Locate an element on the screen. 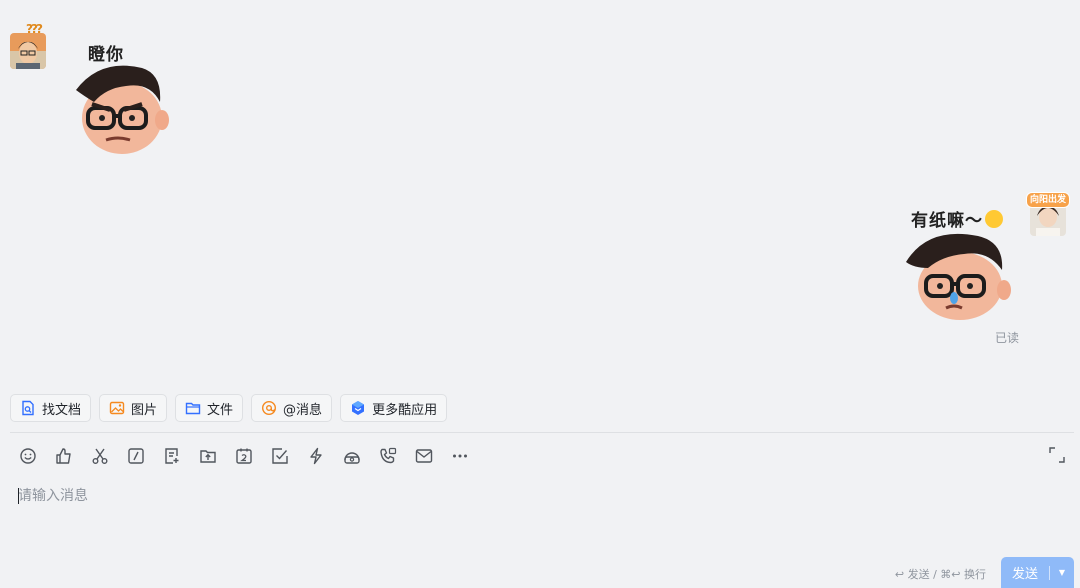  apps-icon is located at coordinates (358, 408).